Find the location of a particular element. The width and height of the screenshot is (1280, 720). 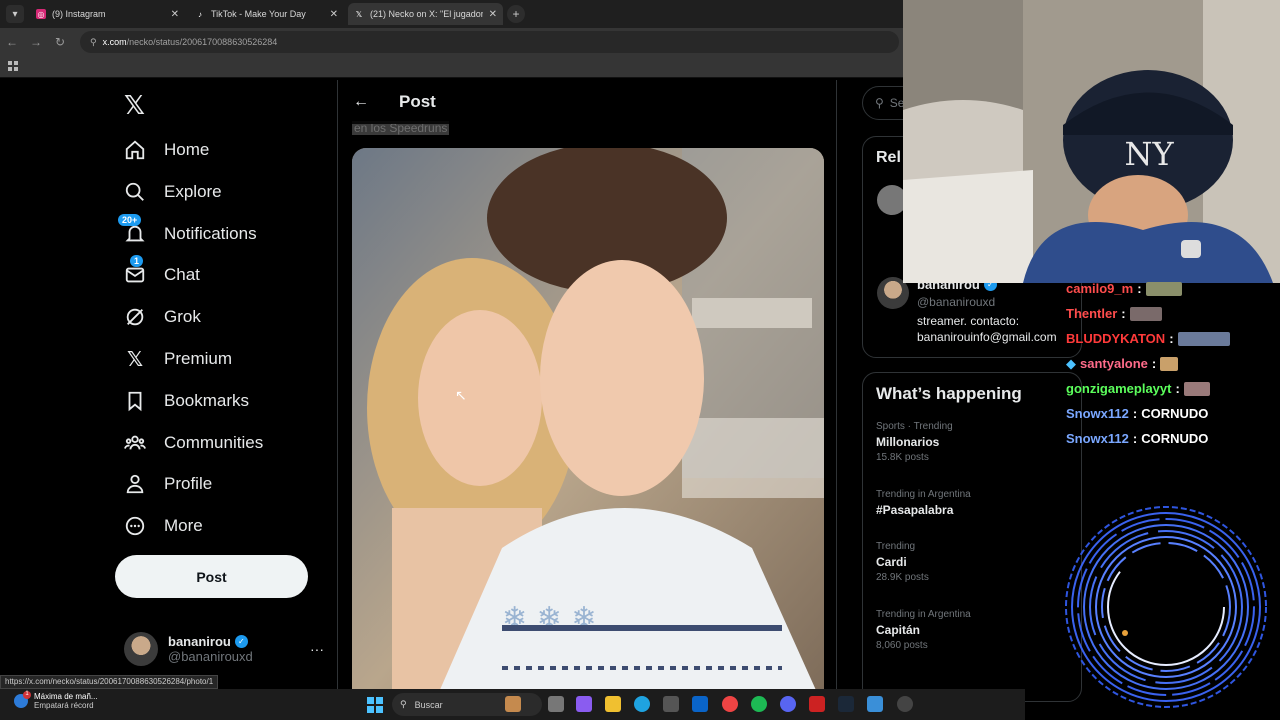

more-circle-icon is located at coordinates (135, 526).